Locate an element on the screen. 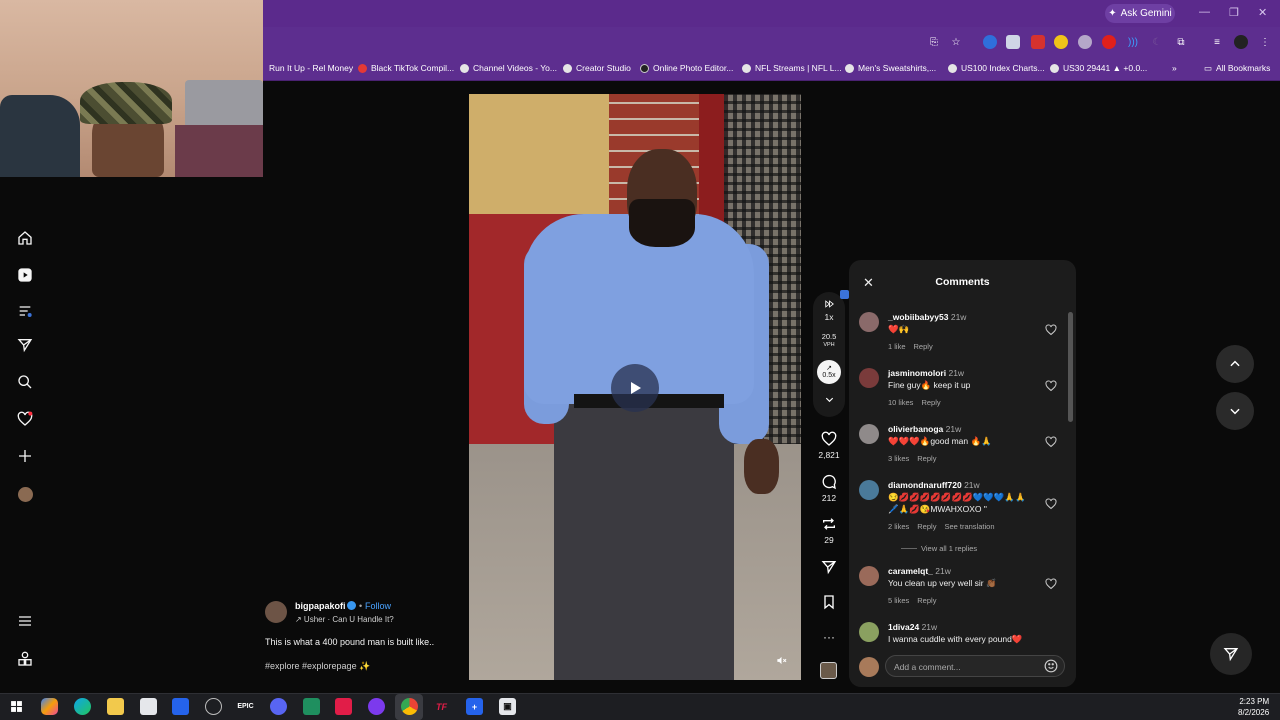 Image resolution: width=1280 pixels, height=720 pixels. see-translation-link: See translation is located at coordinates (969, 526).